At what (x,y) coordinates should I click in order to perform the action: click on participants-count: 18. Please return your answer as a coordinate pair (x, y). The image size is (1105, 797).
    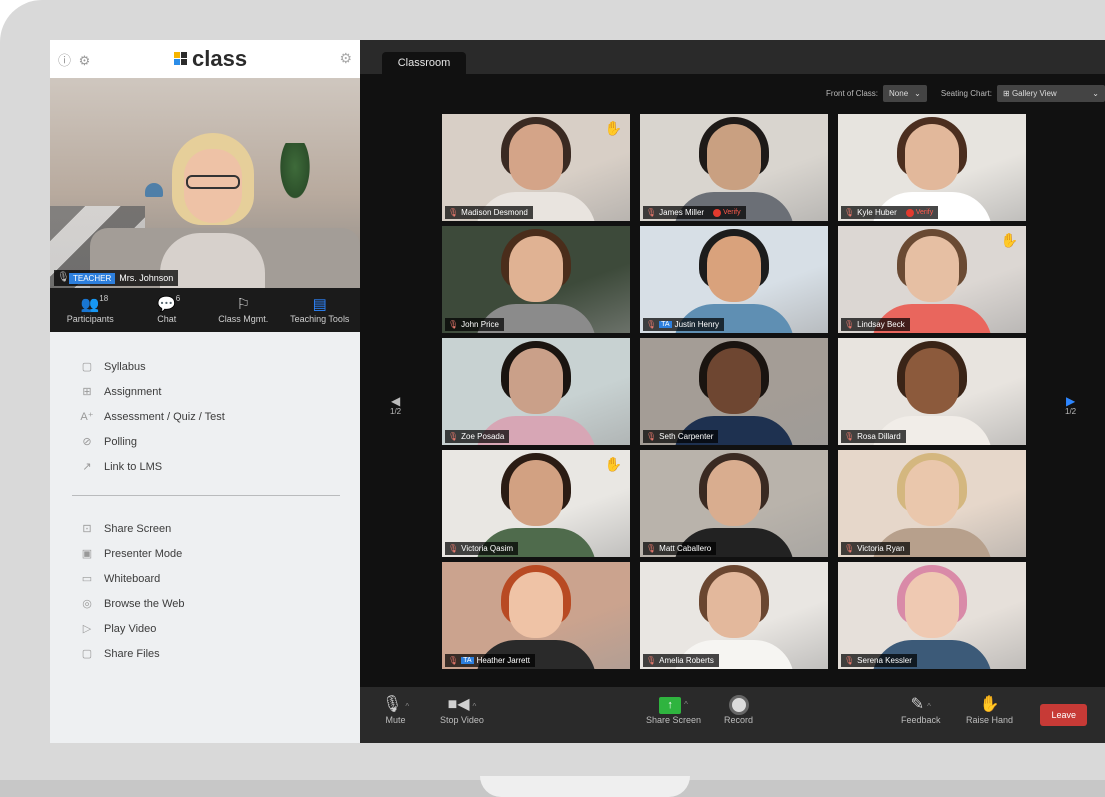
    Looking at the image, I should click on (104, 298).